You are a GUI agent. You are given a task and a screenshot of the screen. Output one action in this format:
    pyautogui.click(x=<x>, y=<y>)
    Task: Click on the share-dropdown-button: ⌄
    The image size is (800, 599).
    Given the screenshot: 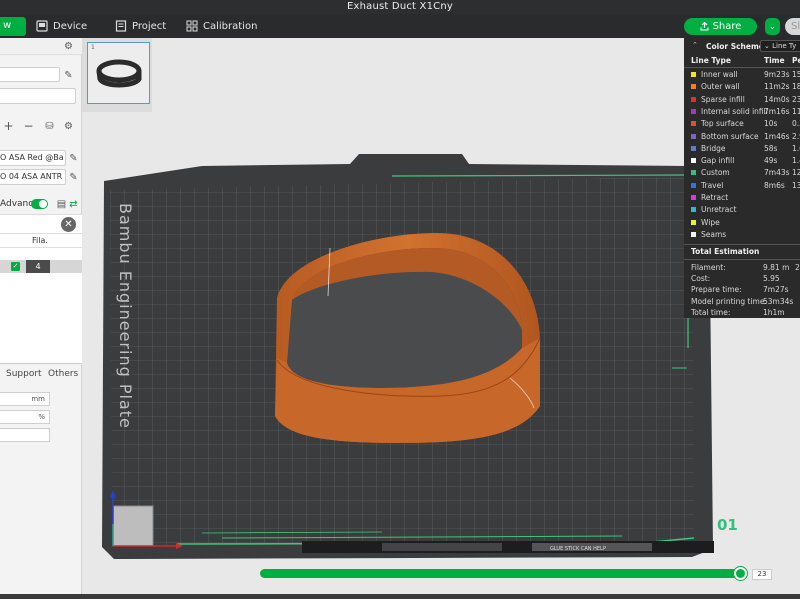 What is the action you would take?
    pyautogui.click(x=772, y=26)
    